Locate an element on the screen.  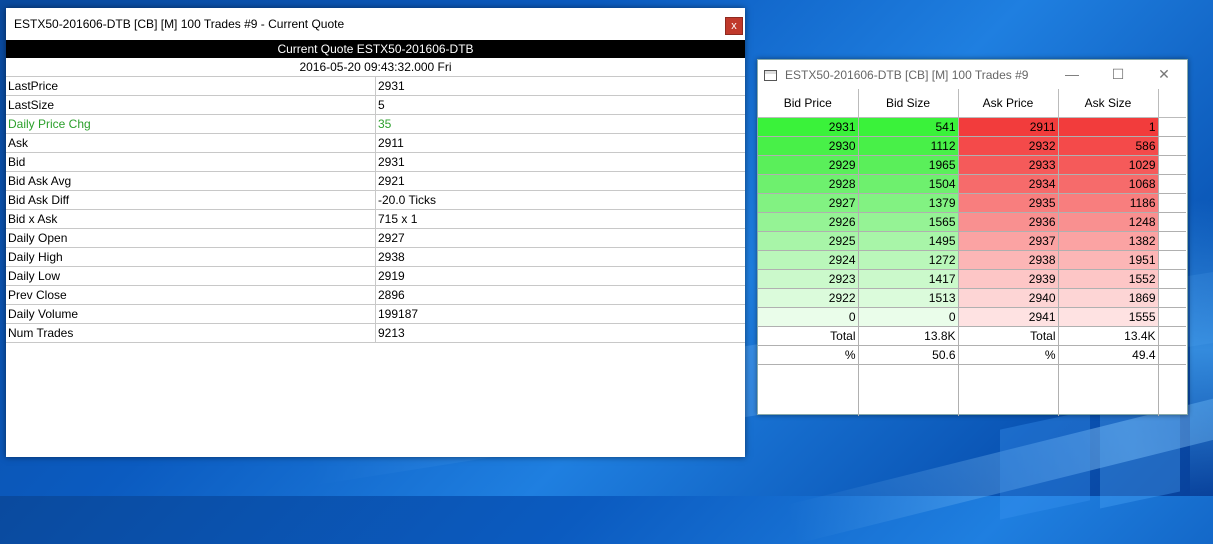
ask-price-cell: Total is located at coordinates (1008, 336).